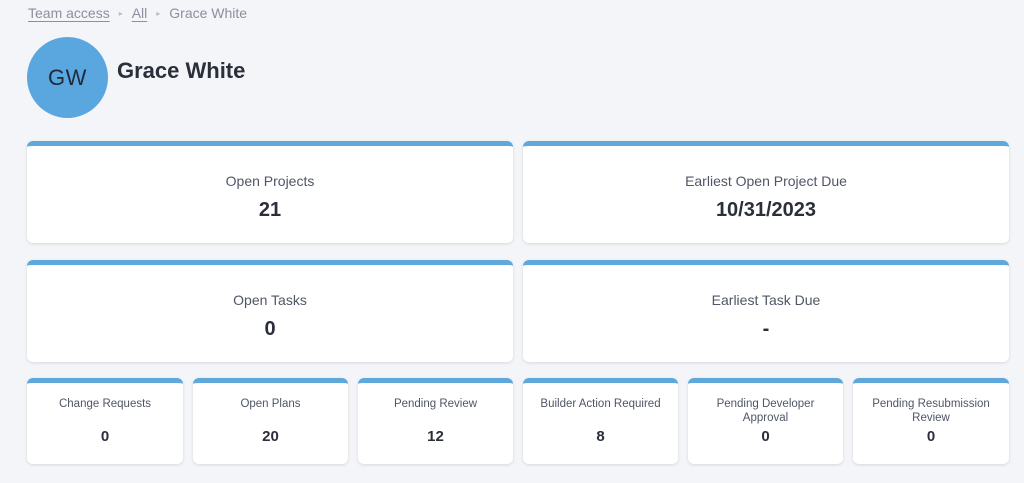 Image resolution: width=1024 pixels, height=483 pixels. What do you see at coordinates (270, 210) in the screenshot?
I see `card-value: 21` at bounding box center [270, 210].